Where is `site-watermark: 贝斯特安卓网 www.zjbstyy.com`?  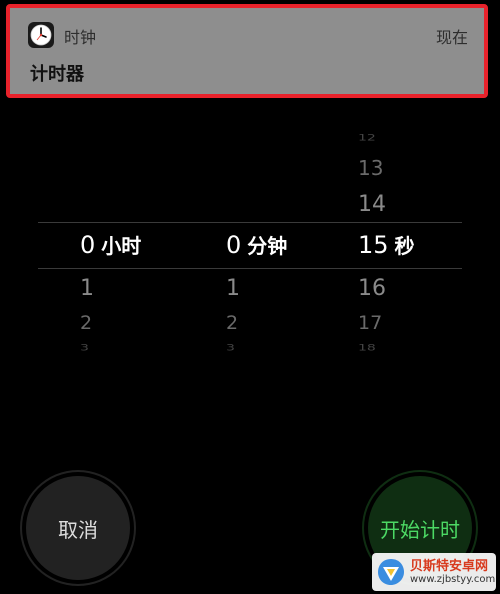 site-watermark: 贝斯特安卓网 www.zjbstyy.com is located at coordinates (434, 572).